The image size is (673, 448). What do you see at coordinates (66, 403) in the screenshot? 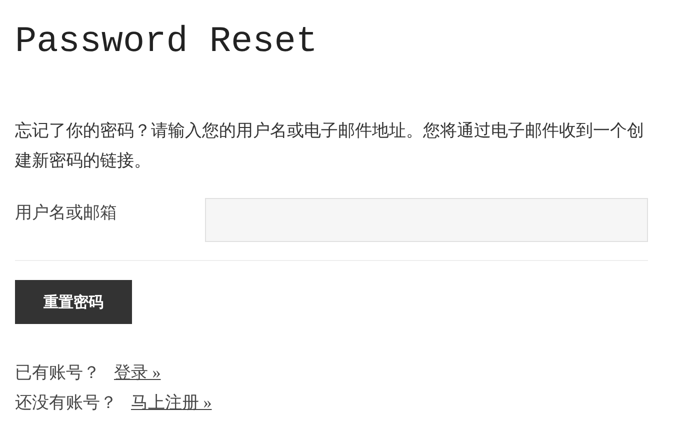
I see `prompt-text: 还没有账号？` at bounding box center [66, 403].